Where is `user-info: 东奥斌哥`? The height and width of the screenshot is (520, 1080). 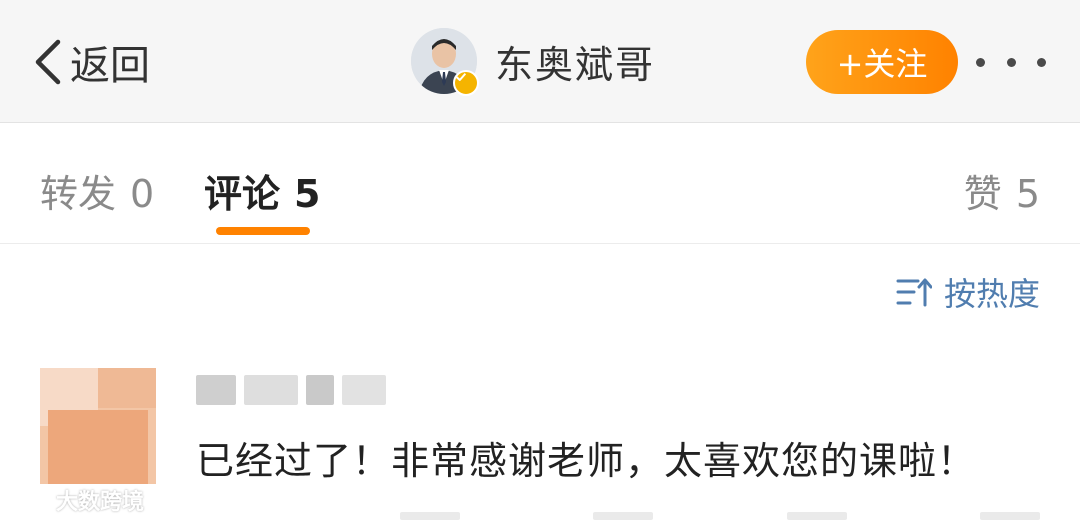
user-info: 东奥斌哥 is located at coordinates (533, 62).